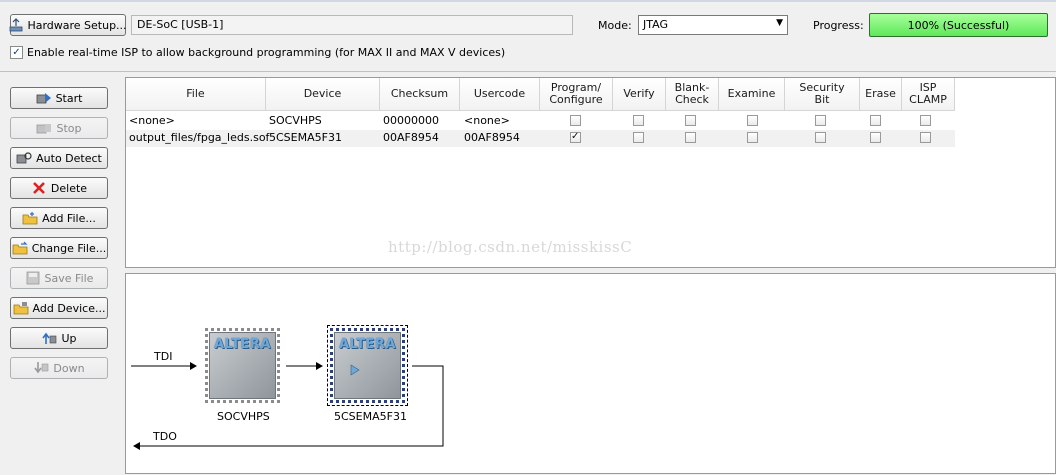  I want to click on cell-checksum: 00AF8954, so click(411, 137).